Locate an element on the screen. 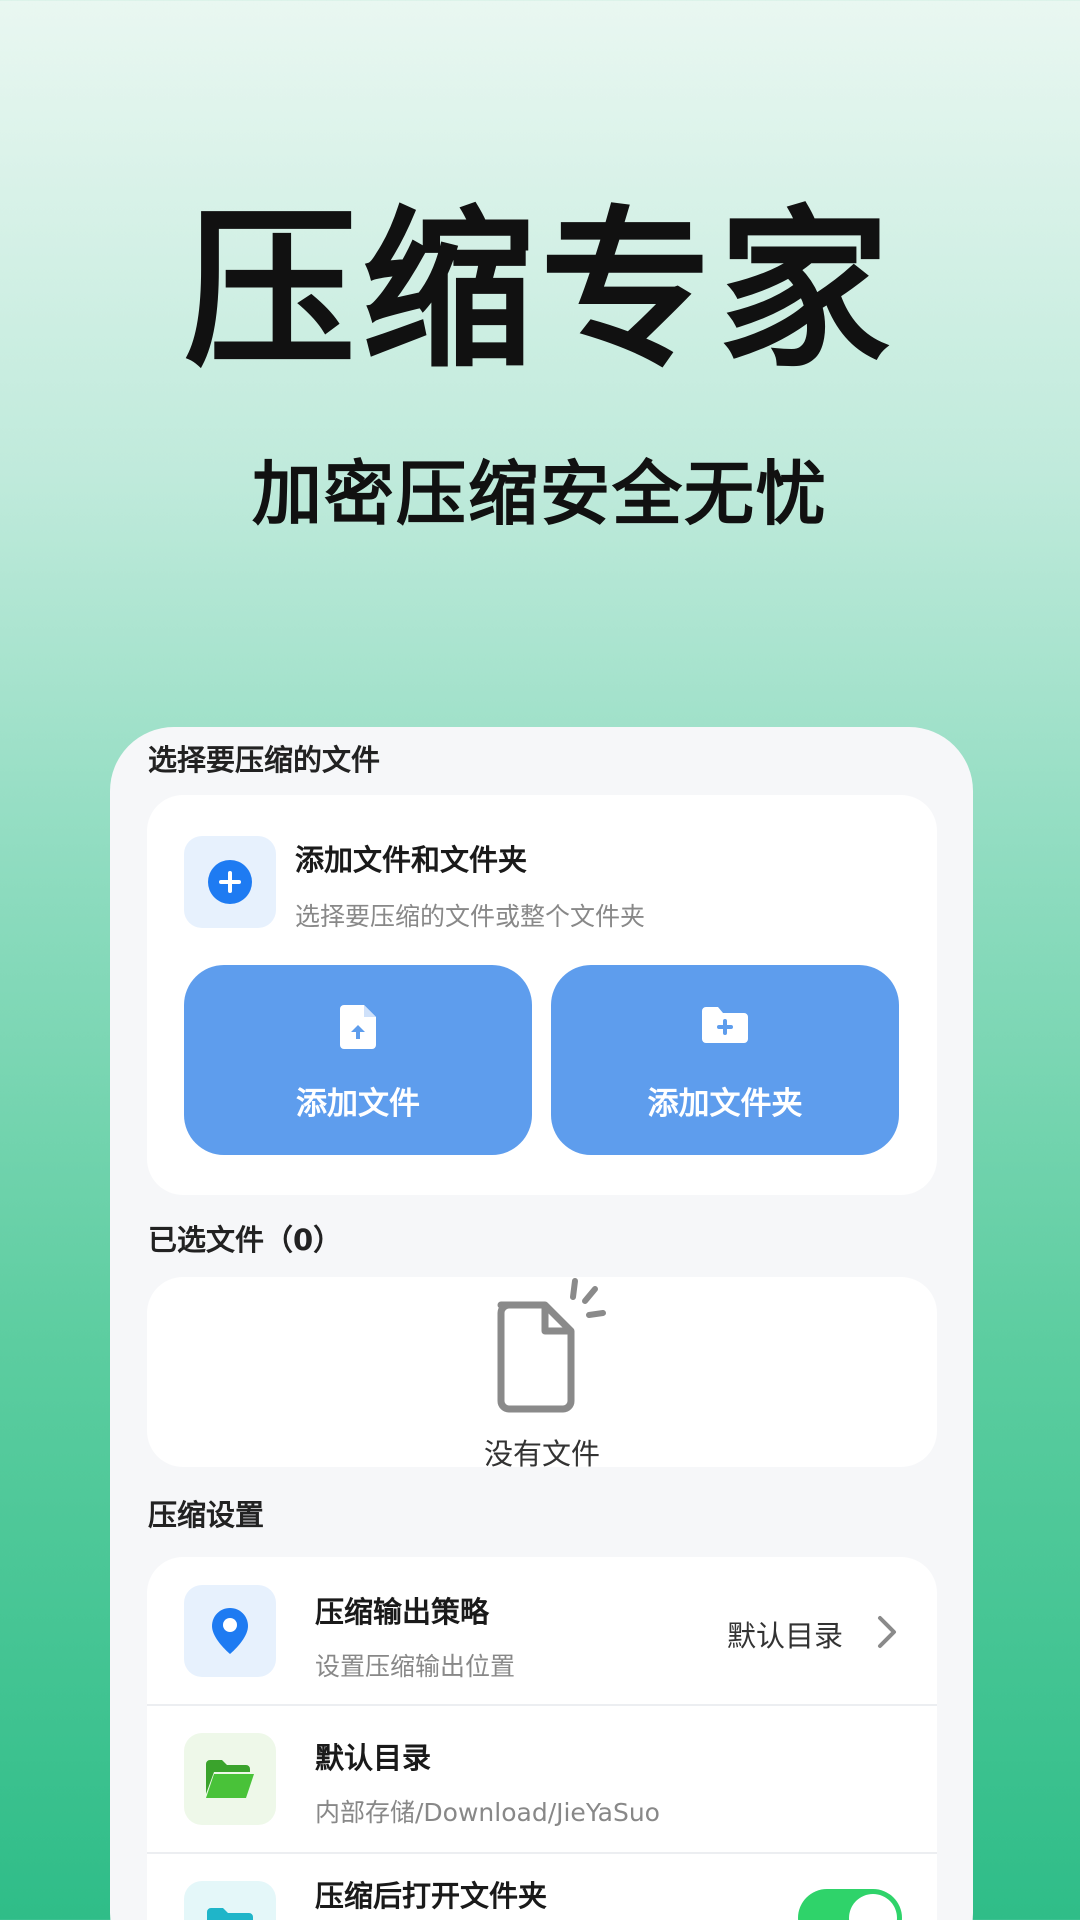 This screenshot has width=1080, height=1920. add-file-label: 添加文件 is located at coordinates (358, 1104).